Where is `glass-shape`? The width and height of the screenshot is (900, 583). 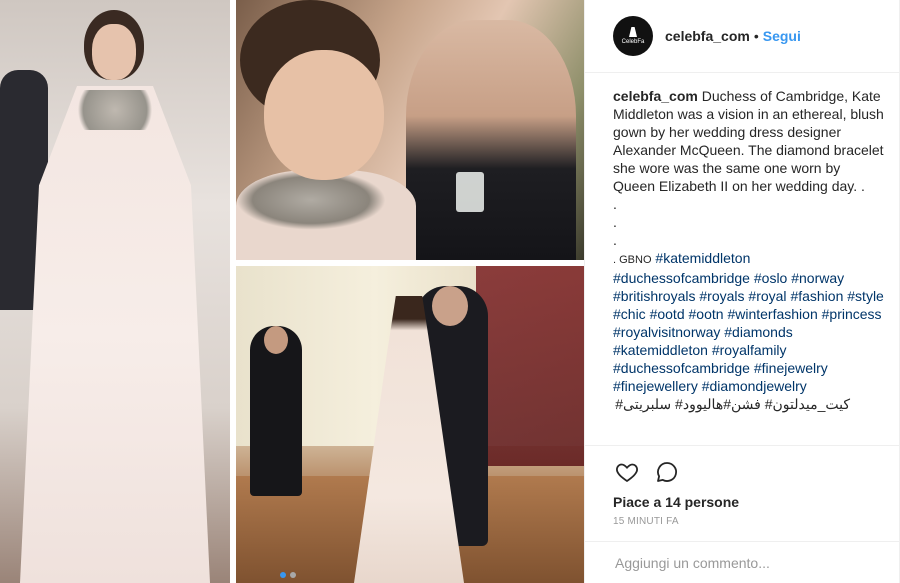 glass-shape is located at coordinates (470, 192).